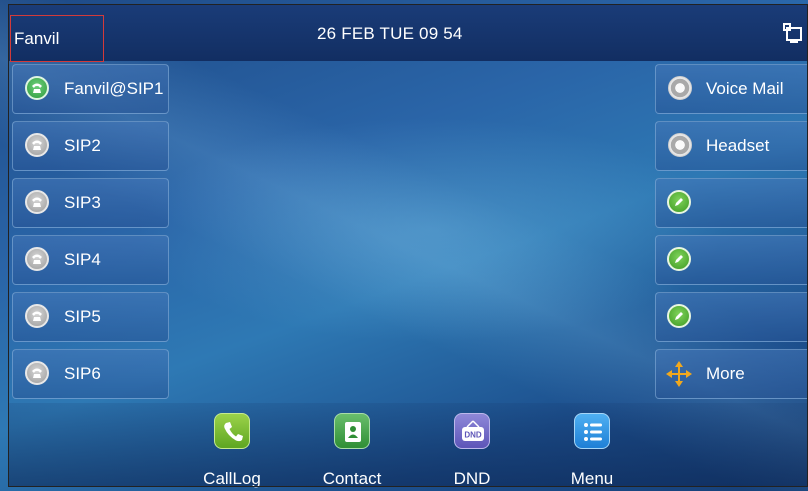 The image size is (808, 491). Describe the element at coordinates (352, 478) in the screenshot. I see `contact-label: Contact` at that location.